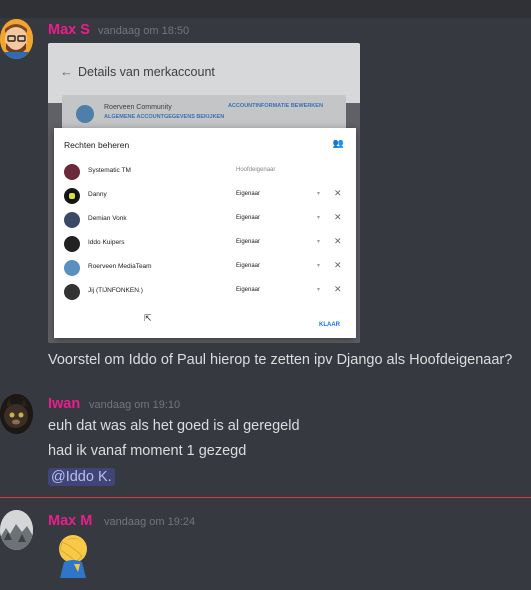 Image resolution: width=531 pixels, height=590 pixels. Describe the element at coordinates (135, 405) in the screenshot. I see `timestamp: vandaag om 19:10` at that location.